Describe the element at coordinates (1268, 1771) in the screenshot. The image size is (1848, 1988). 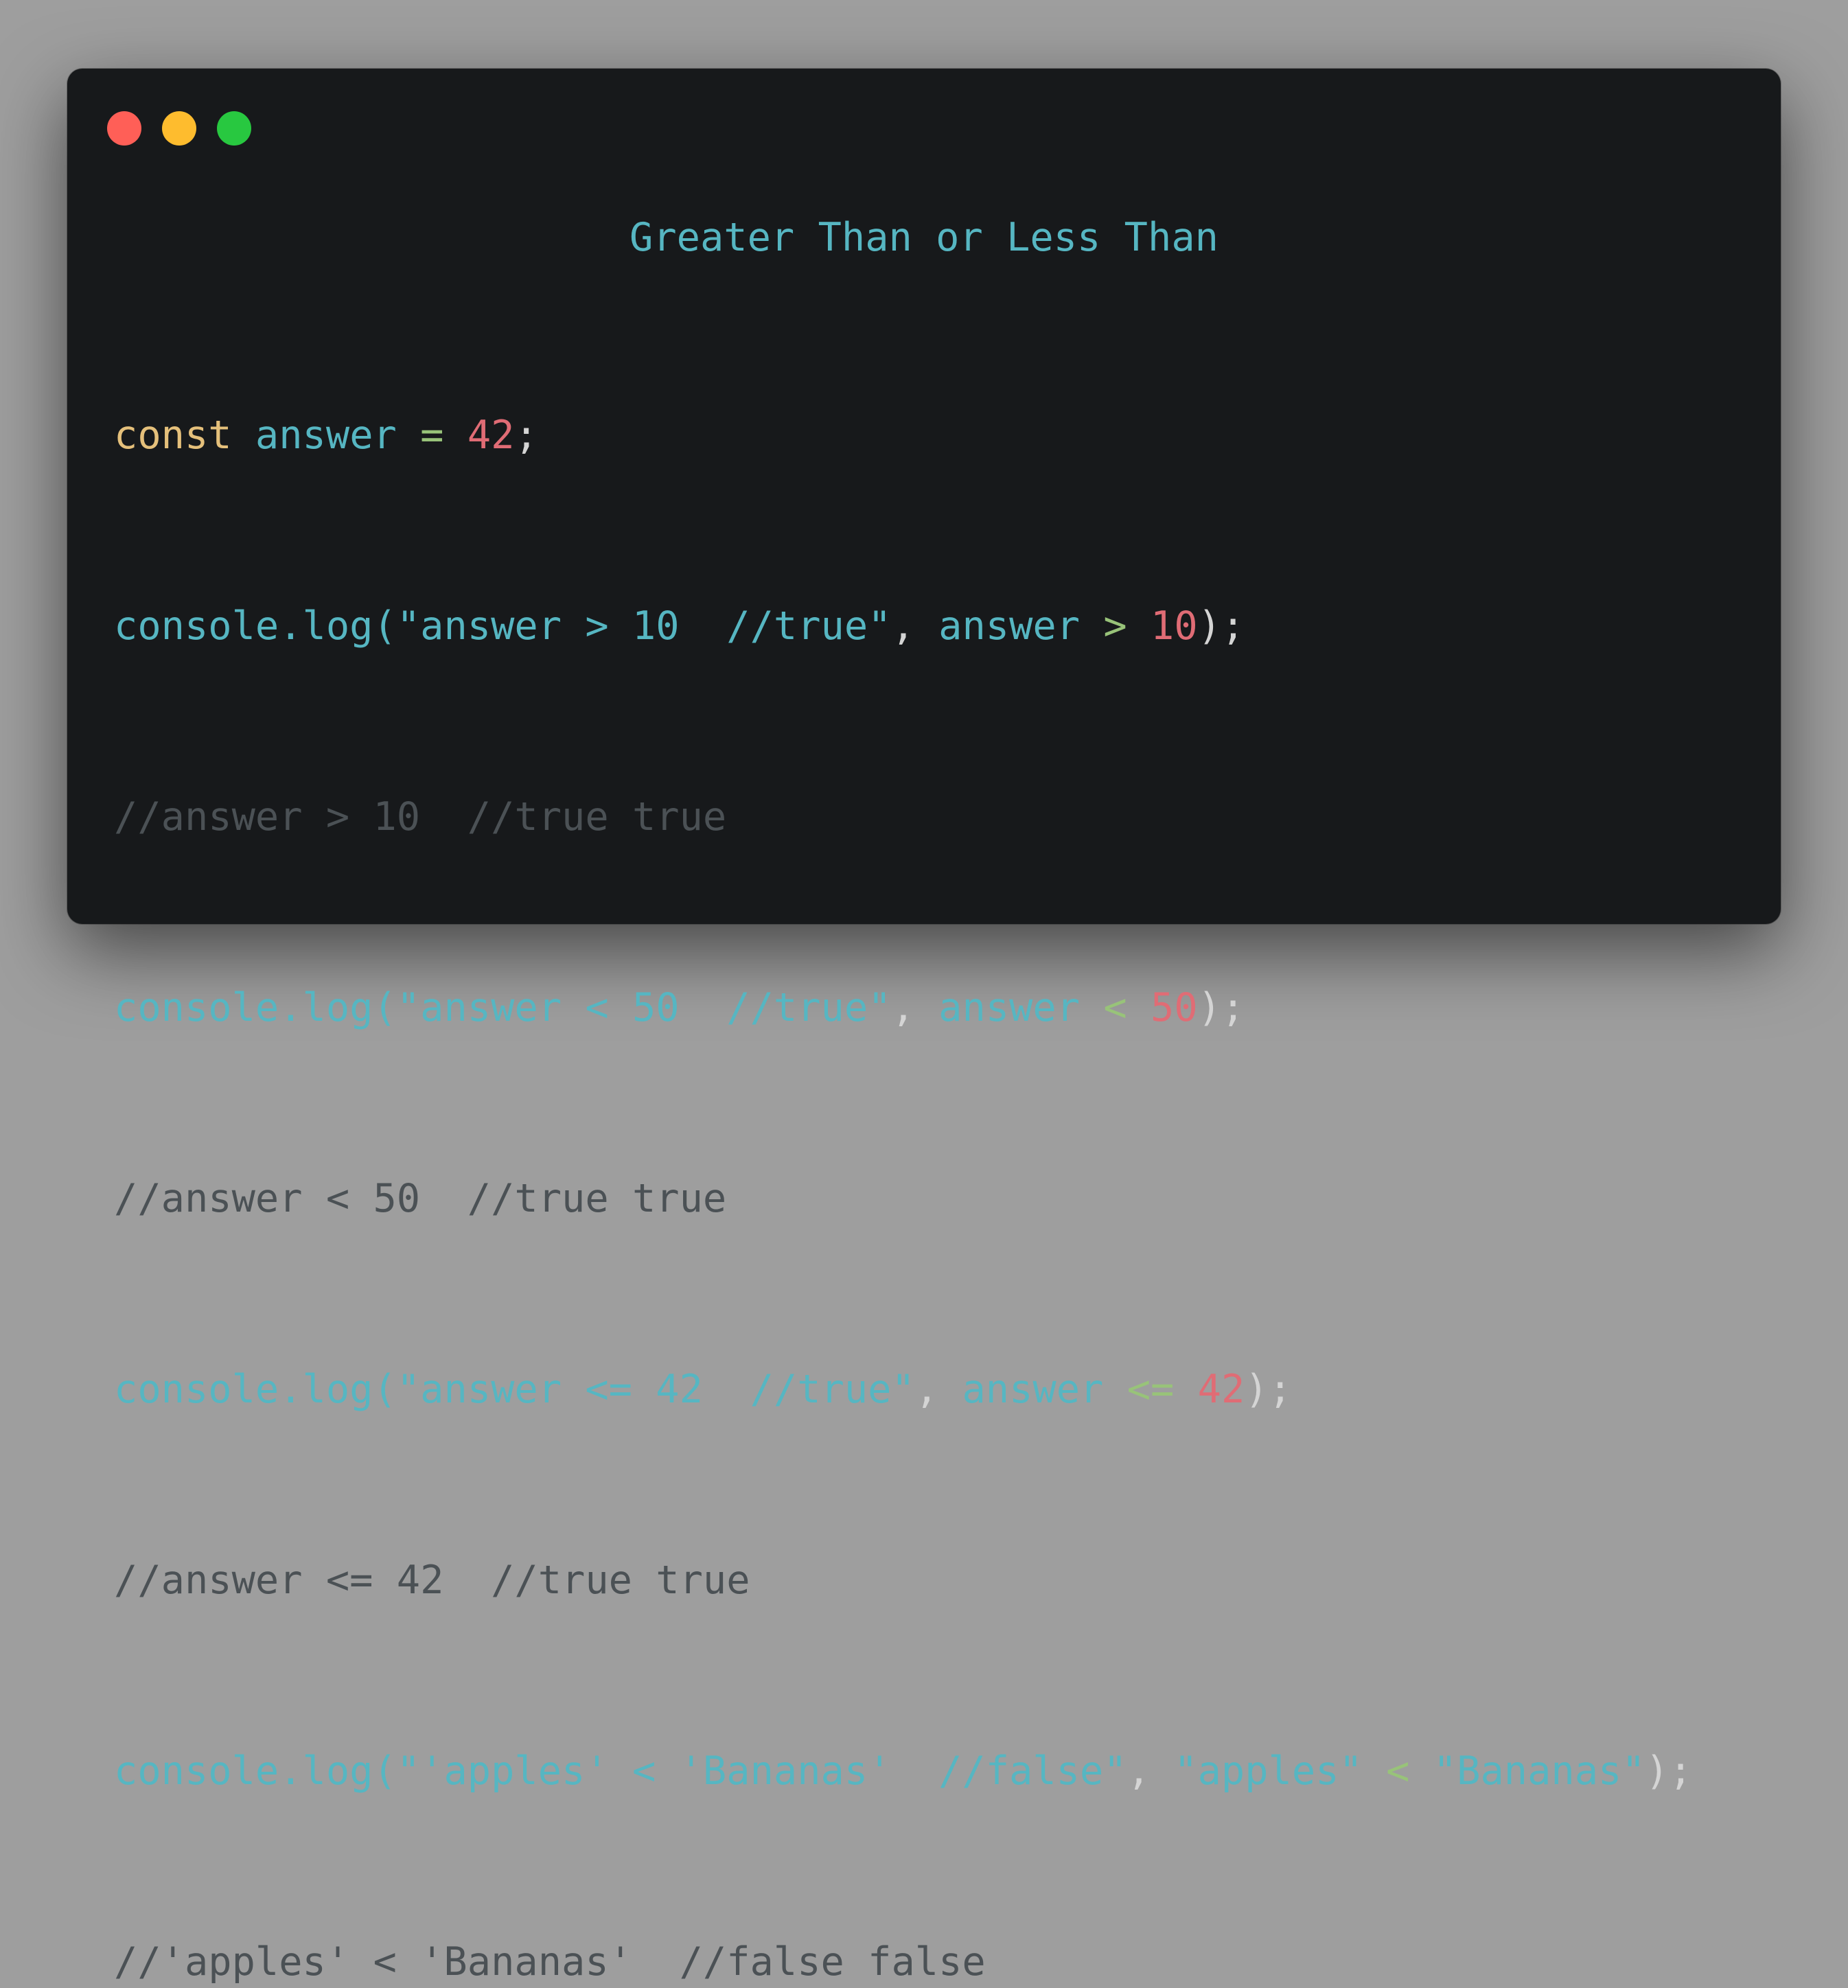
I see `string-literal: "apples"` at that location.